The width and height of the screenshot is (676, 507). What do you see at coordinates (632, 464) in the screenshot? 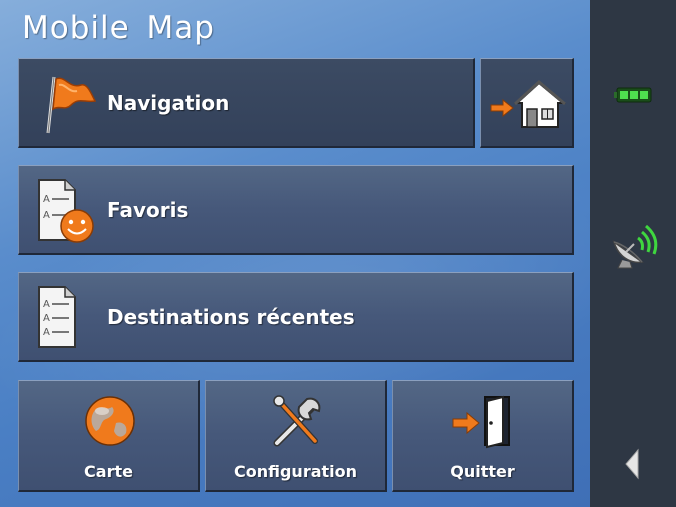
I see `back-arrow-icon` at bounding box center [632, 464].